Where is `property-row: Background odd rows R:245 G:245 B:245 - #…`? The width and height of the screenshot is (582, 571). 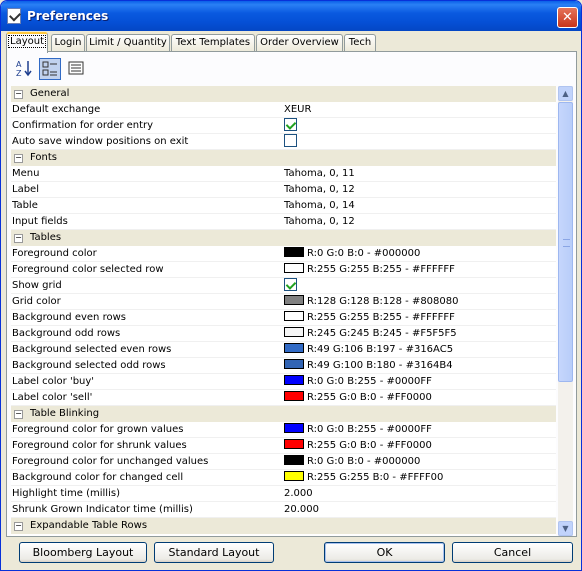
property-row: Background odd rows R:245 G:245 B:245 - #… is located at coordinates (283, 334).